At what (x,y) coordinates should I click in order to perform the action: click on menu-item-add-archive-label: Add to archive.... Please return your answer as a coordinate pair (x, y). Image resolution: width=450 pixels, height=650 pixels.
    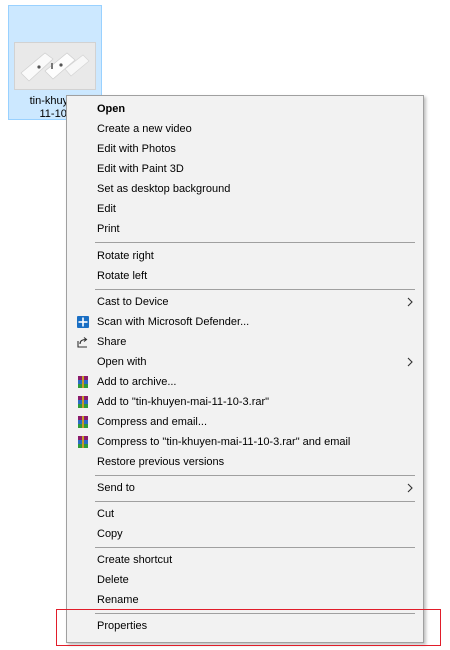
    Looking at the image, I should click on (137, 382).